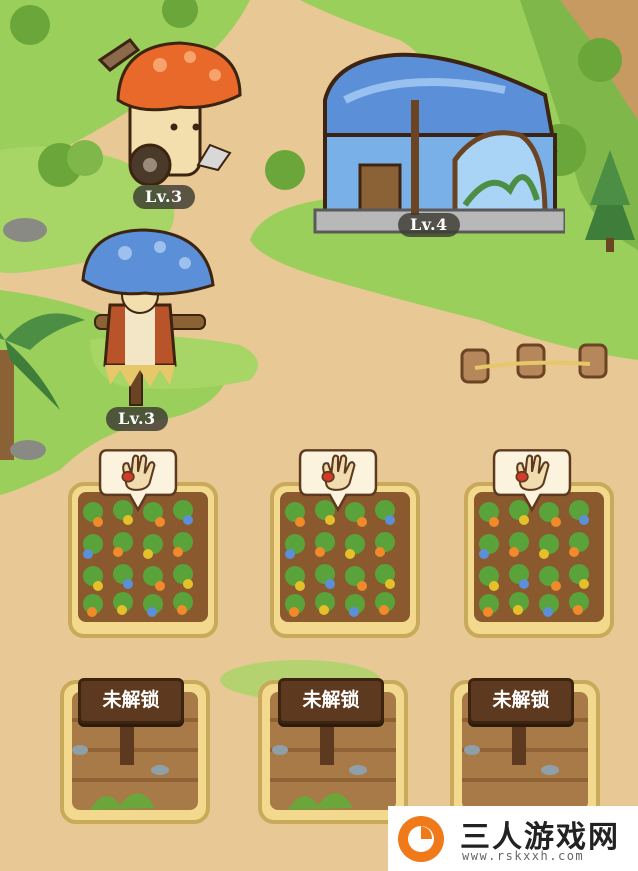  Describe the element at coordinates (150, 317) in the screenshot. I see `scarecrow-building` at that location.